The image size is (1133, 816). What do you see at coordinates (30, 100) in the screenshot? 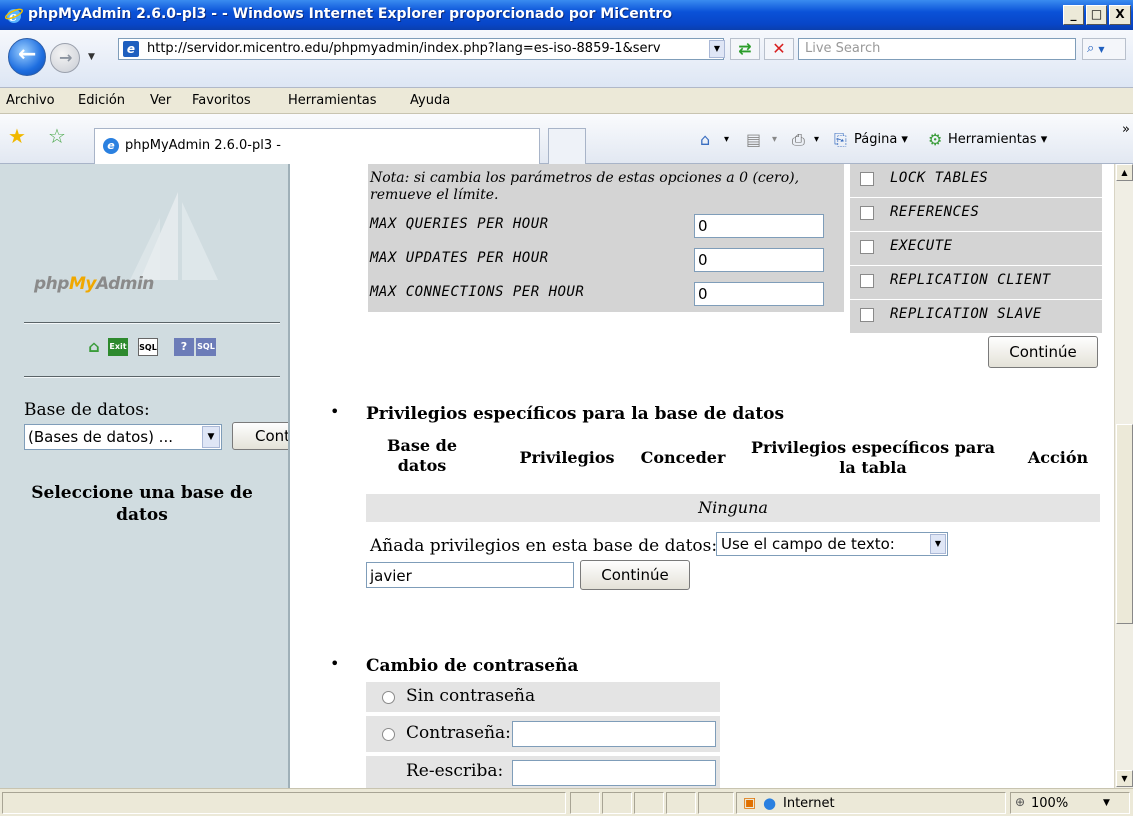
I see `menu-archivo: Archivo` at bounding box center [30, 100].